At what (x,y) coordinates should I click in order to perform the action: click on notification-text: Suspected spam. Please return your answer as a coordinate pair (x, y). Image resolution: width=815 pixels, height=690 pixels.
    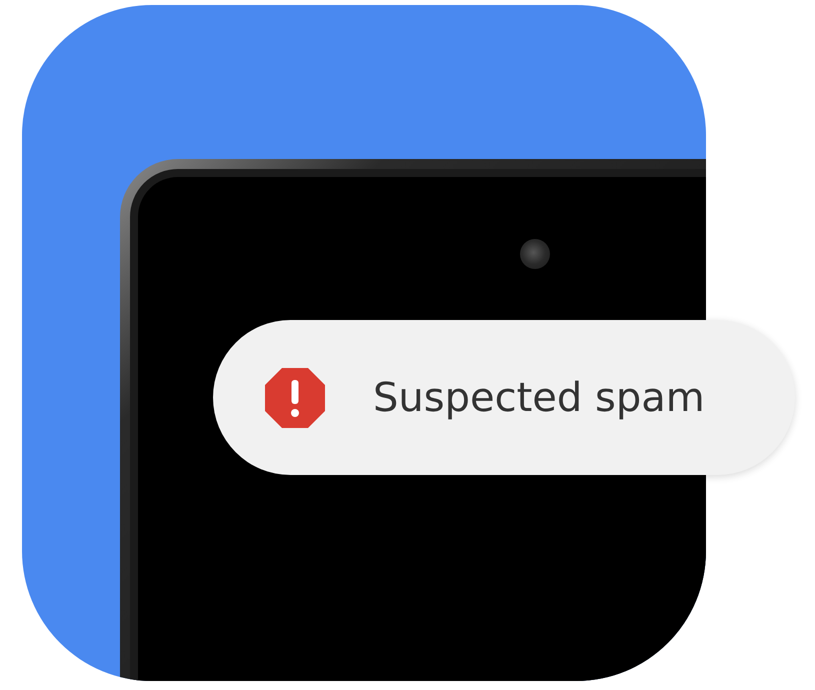
    Looking at the image, I should click on (539, 397).